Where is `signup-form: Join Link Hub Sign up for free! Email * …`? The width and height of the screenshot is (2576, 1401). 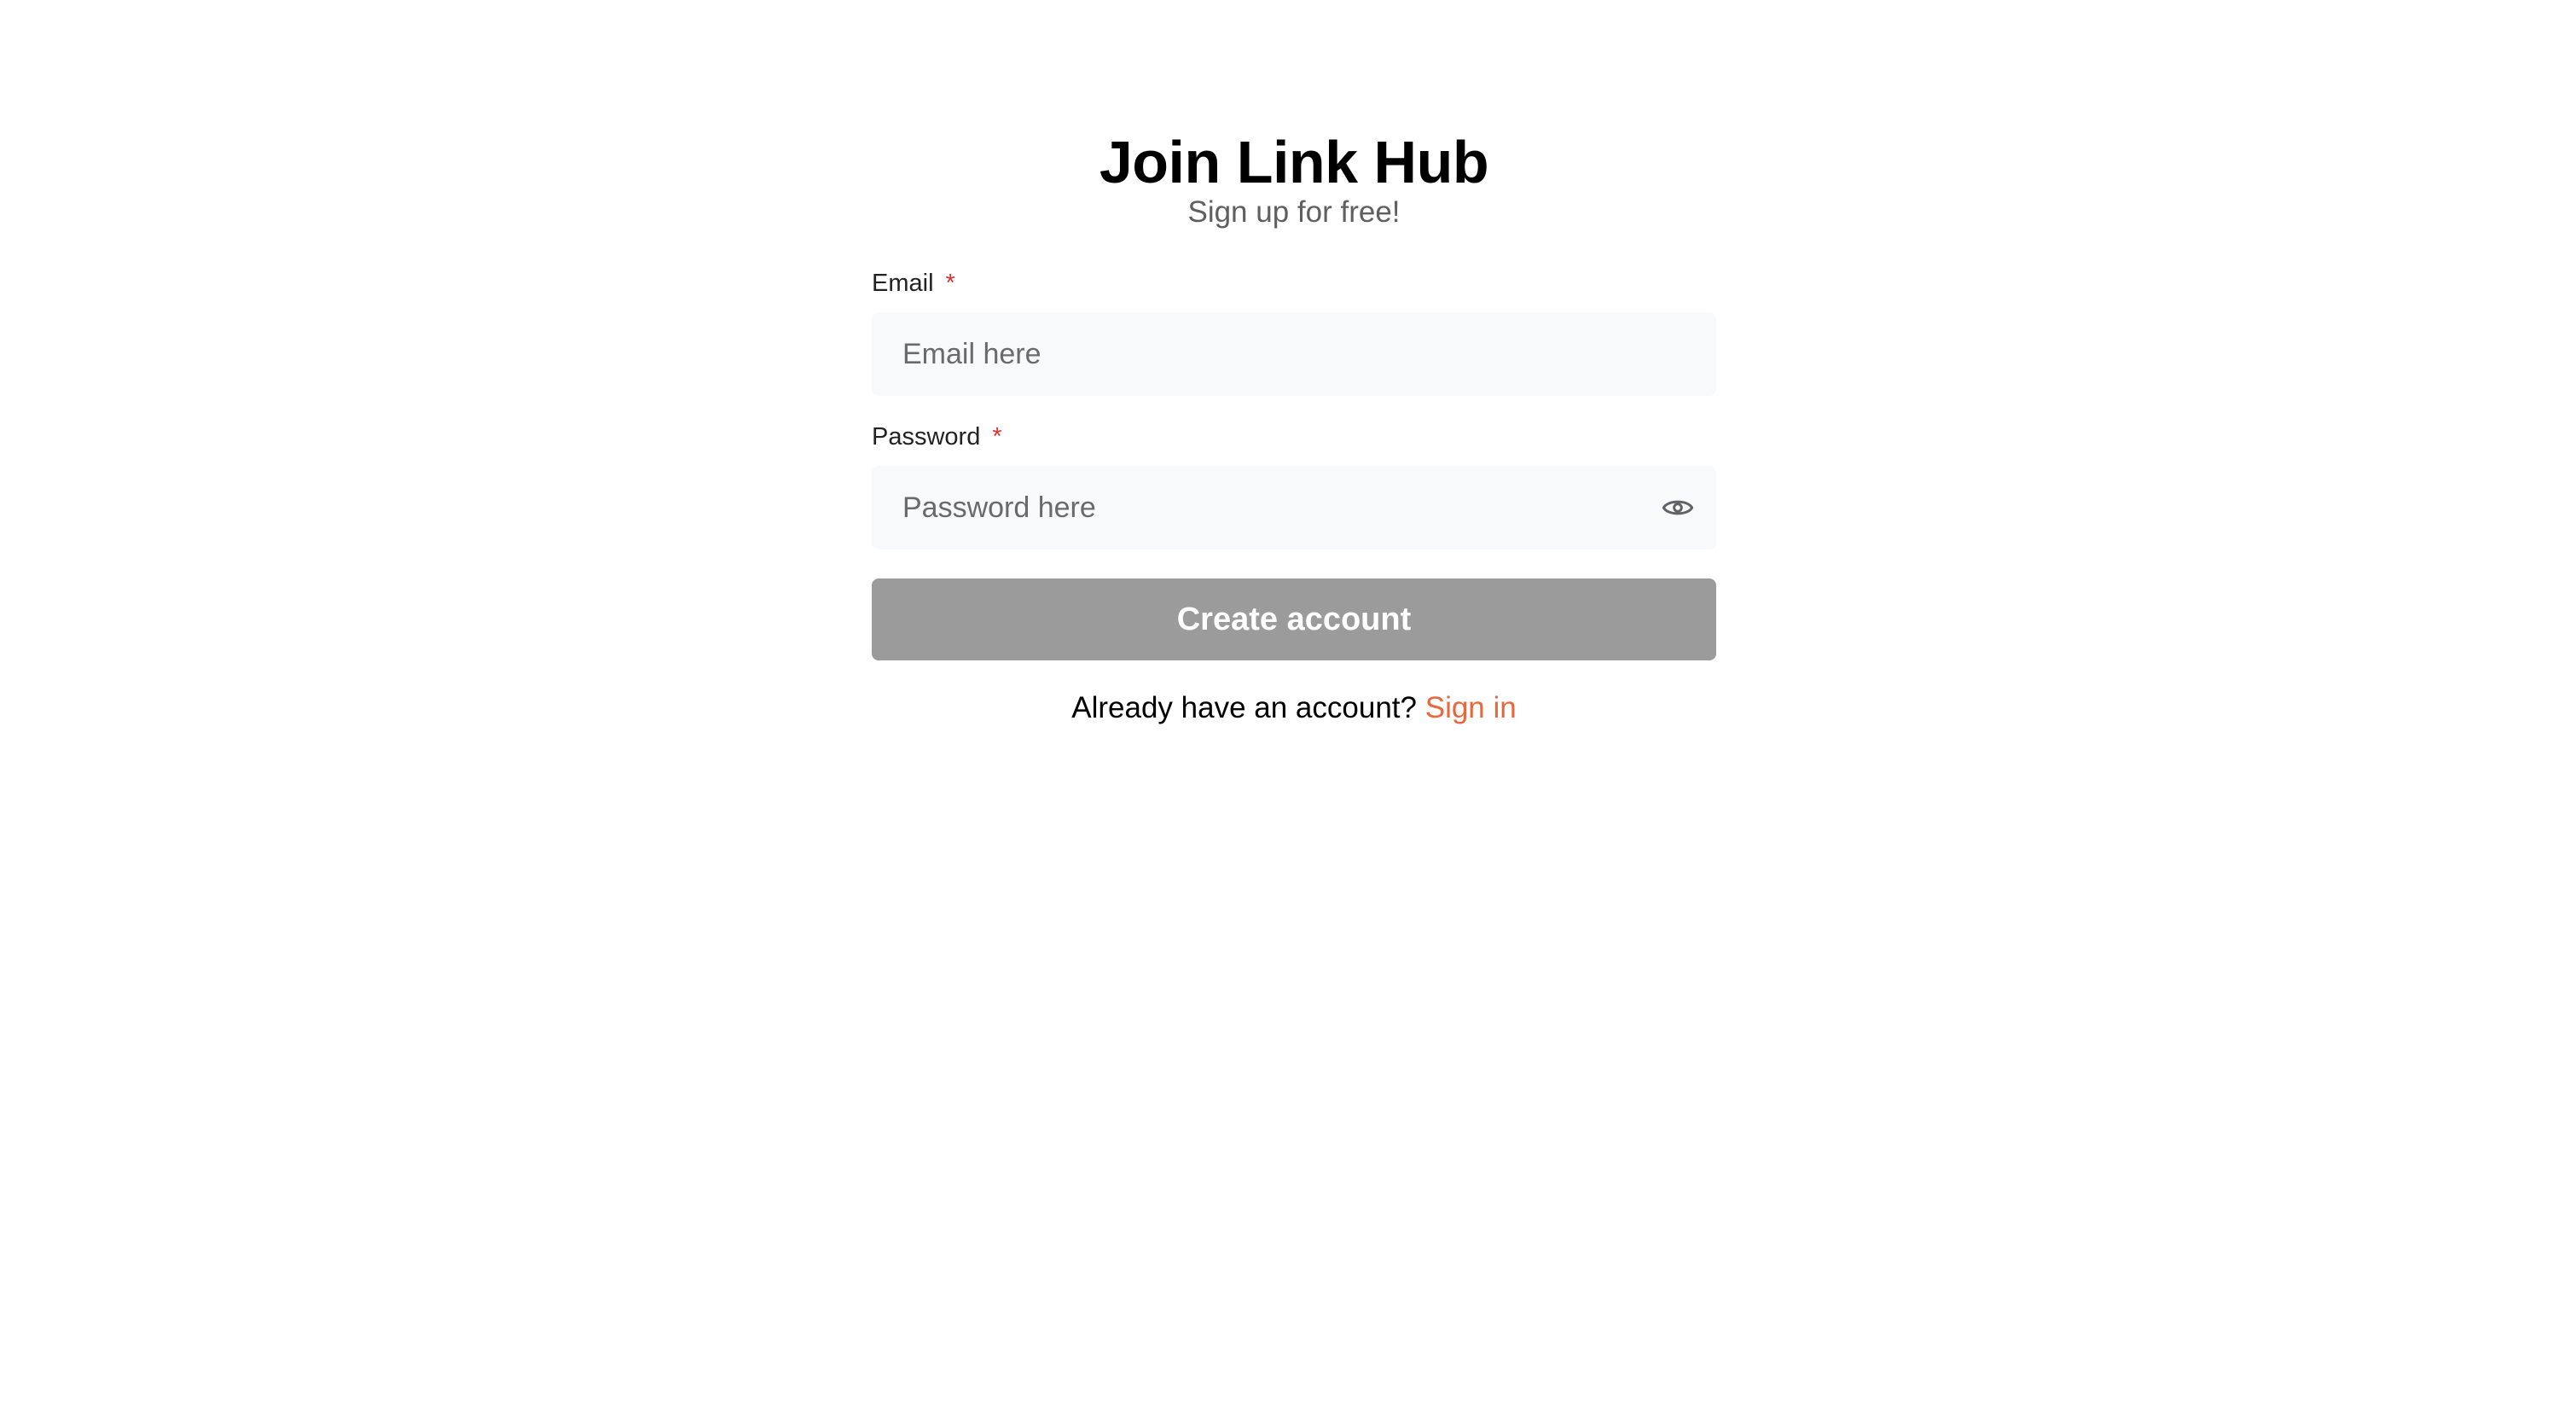 signup-form: Join Link Hub Sign up for free! Email * … is located at coordinates (1294, 427).